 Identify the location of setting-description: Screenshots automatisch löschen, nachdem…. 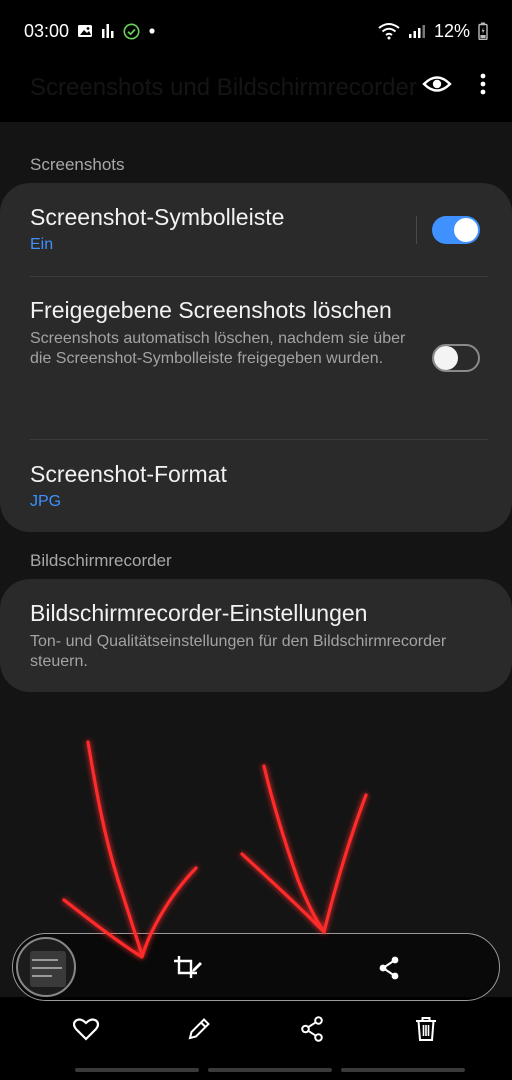
(218, 348).